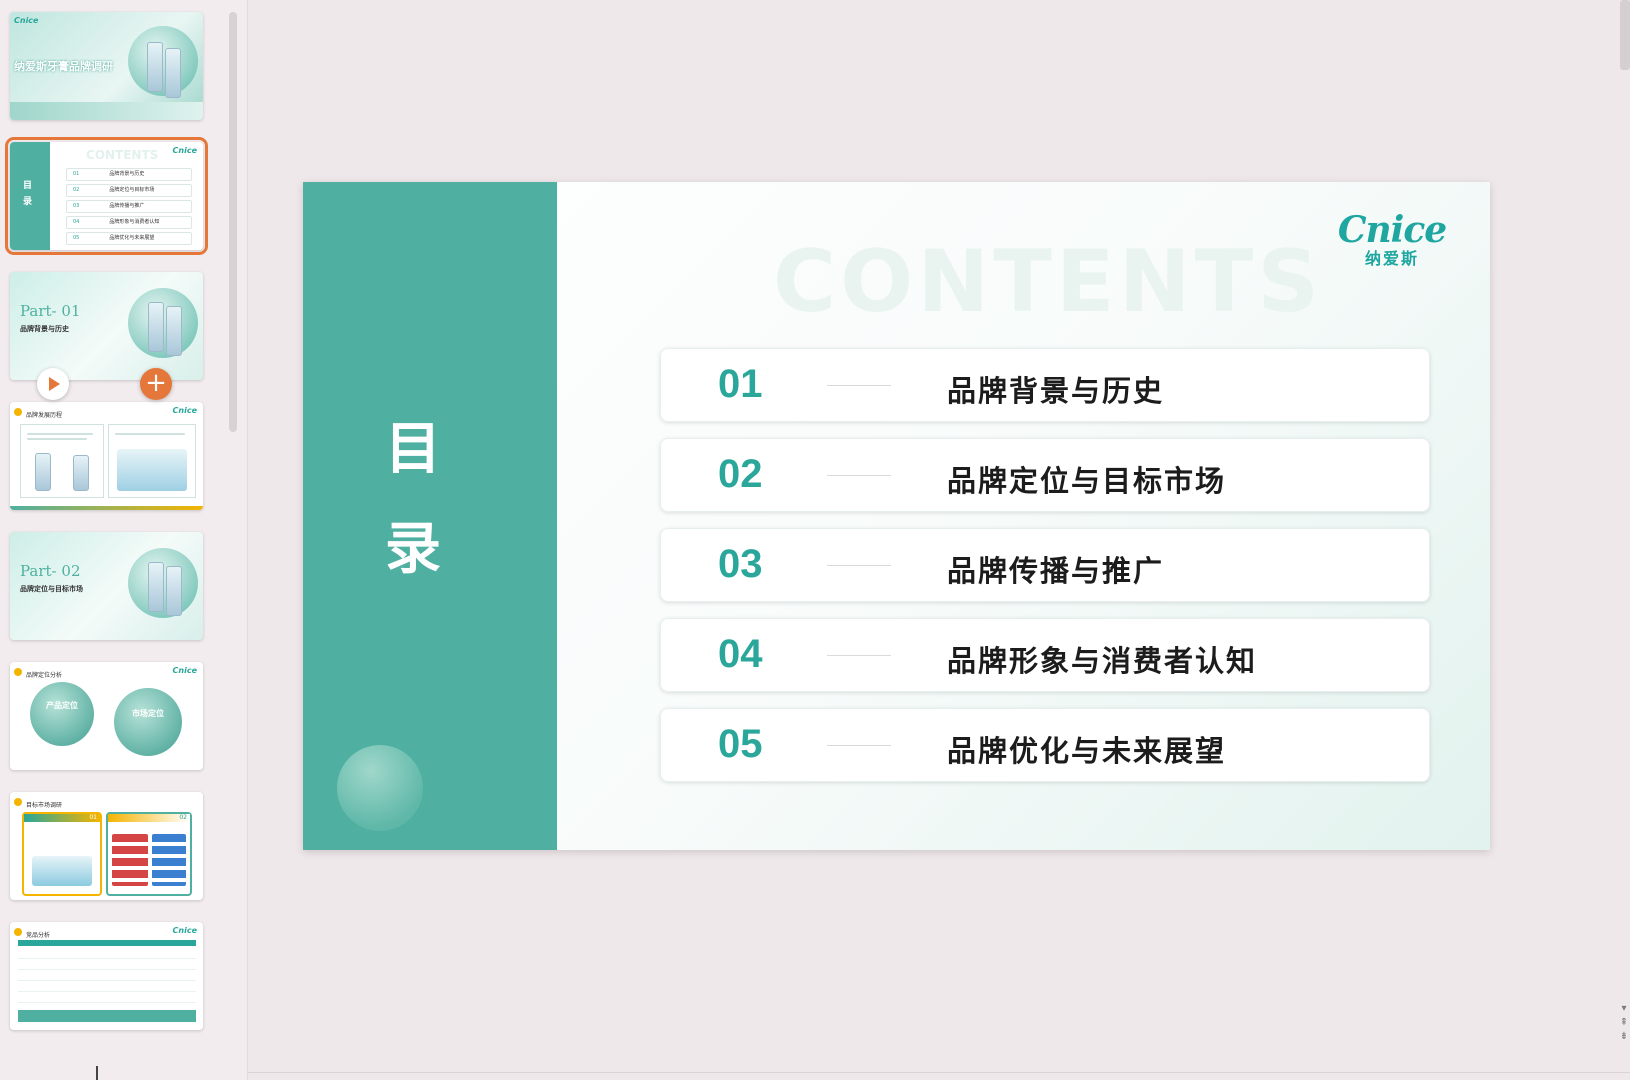  Describe the element at coordinates (1392, 230) in the screenshot. I see `logo-english: Cnice` at that location.